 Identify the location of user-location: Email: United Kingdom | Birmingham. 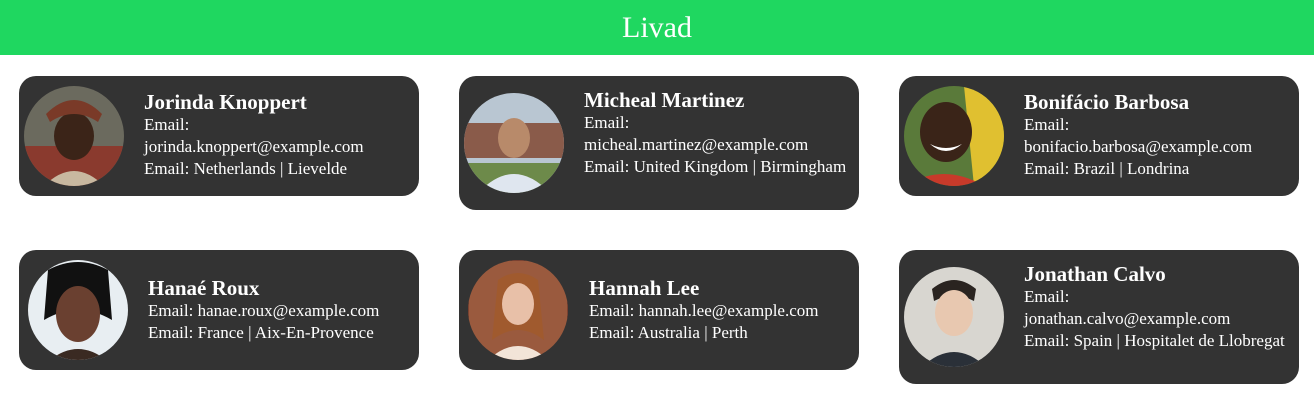
(715, 166).